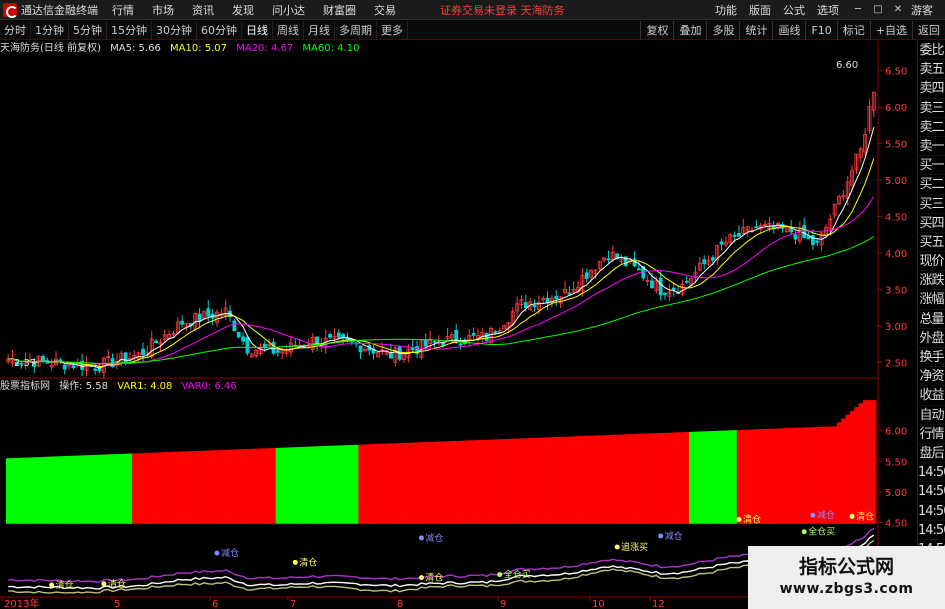 The image size is (945, 609). I want to click on sidebar-item-24: 14:50, so click(931, 511).